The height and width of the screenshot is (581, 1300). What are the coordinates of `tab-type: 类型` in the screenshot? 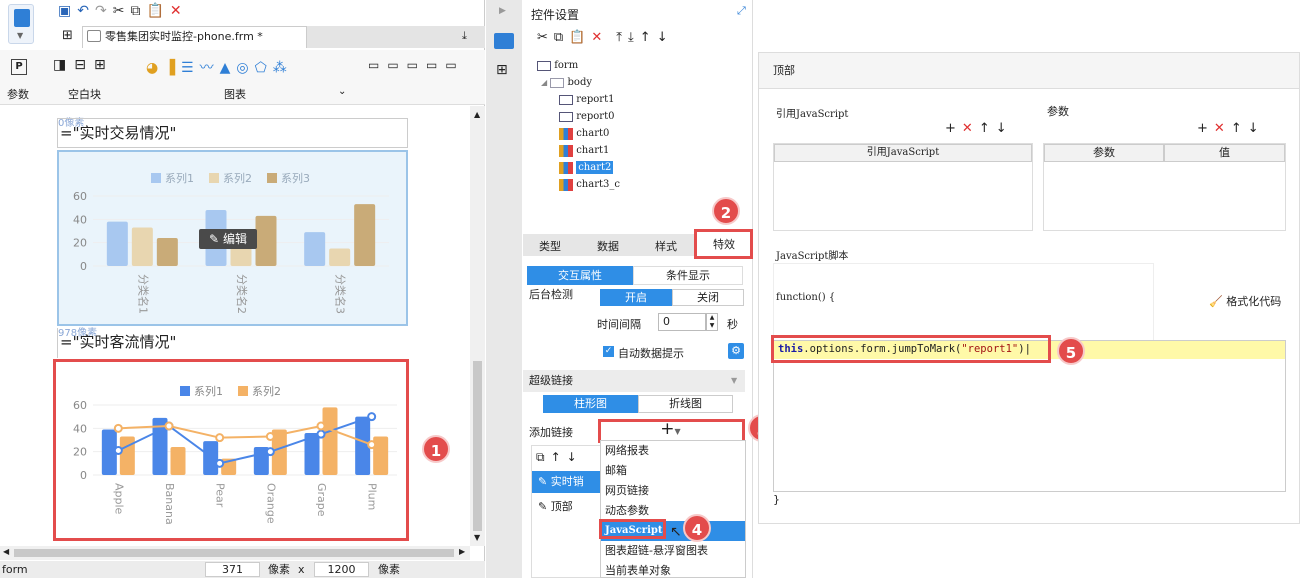 It's located at (550, 246).